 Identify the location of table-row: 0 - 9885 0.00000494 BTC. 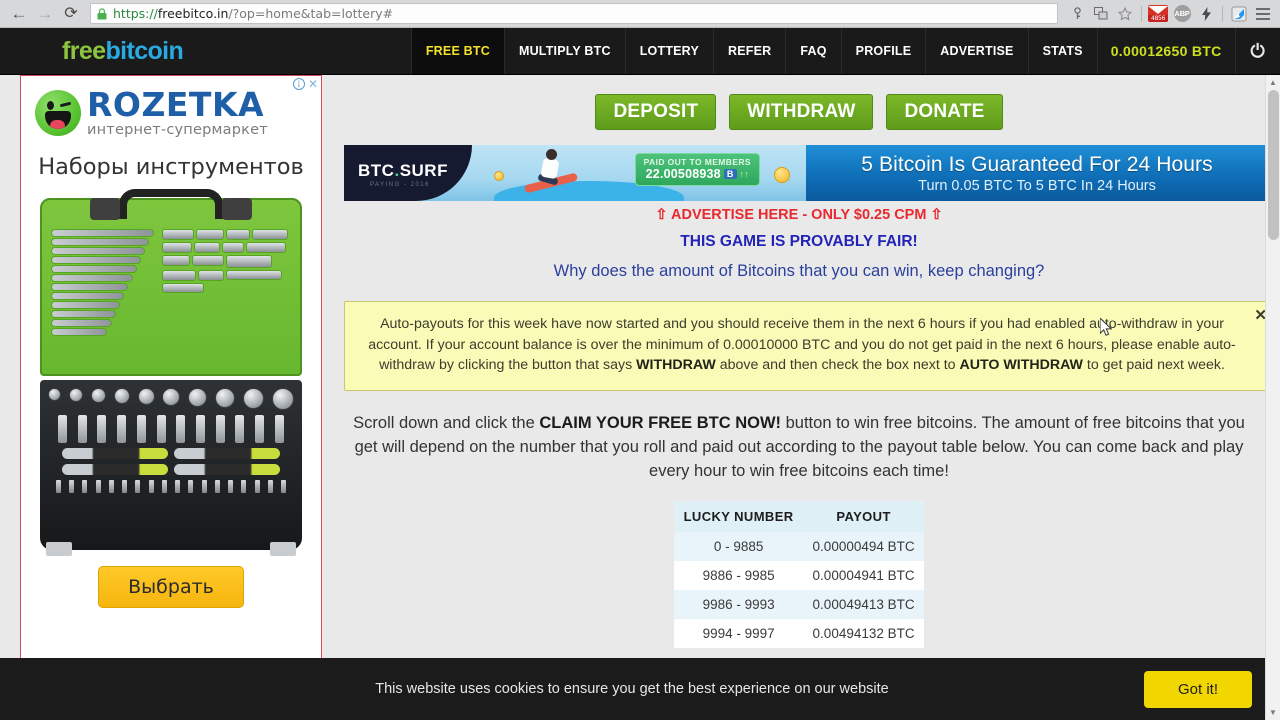
(799, 546).